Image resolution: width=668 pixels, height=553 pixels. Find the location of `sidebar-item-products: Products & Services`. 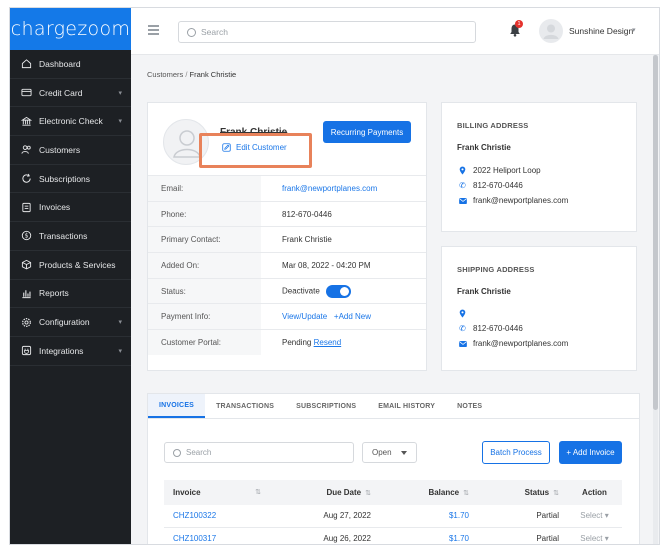

sidebar-item-products: Products & Services is located at coordinates (70, 265).